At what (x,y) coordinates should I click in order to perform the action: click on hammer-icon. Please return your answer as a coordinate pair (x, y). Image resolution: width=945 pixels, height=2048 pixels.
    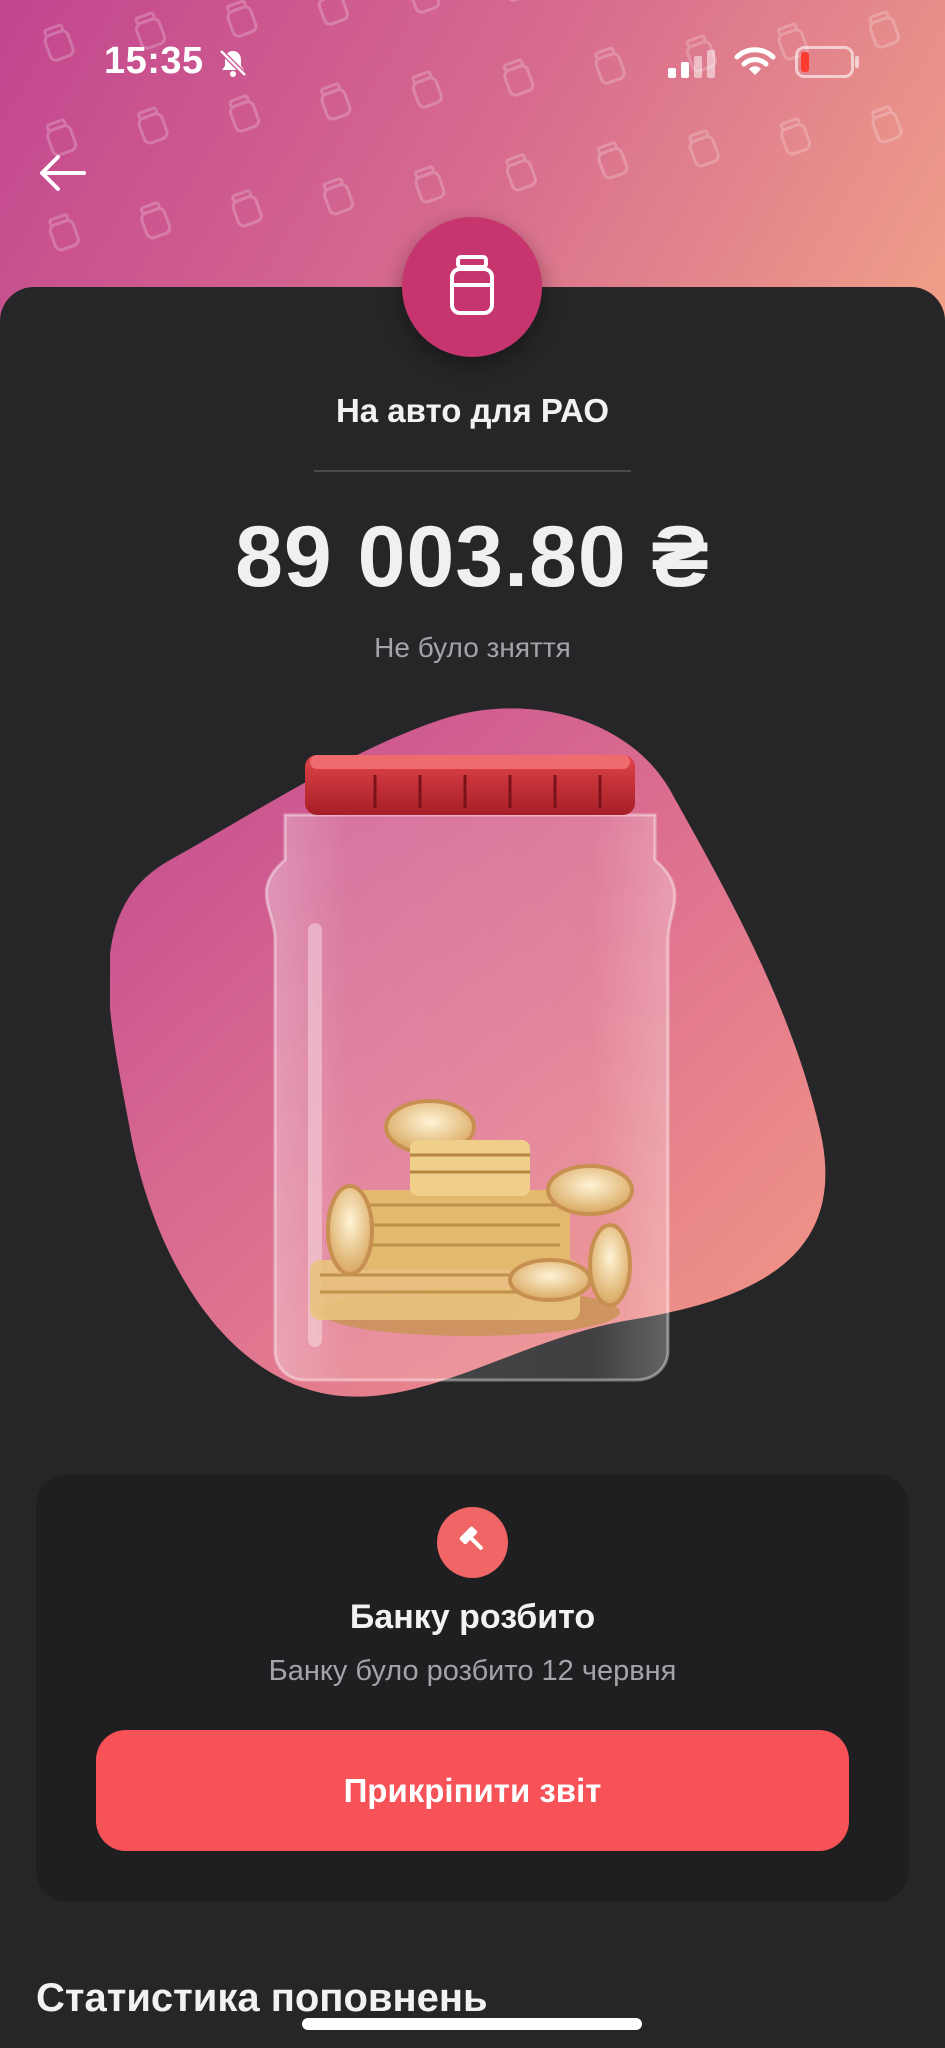
    Looking at the image, I should click on (473, 1542).